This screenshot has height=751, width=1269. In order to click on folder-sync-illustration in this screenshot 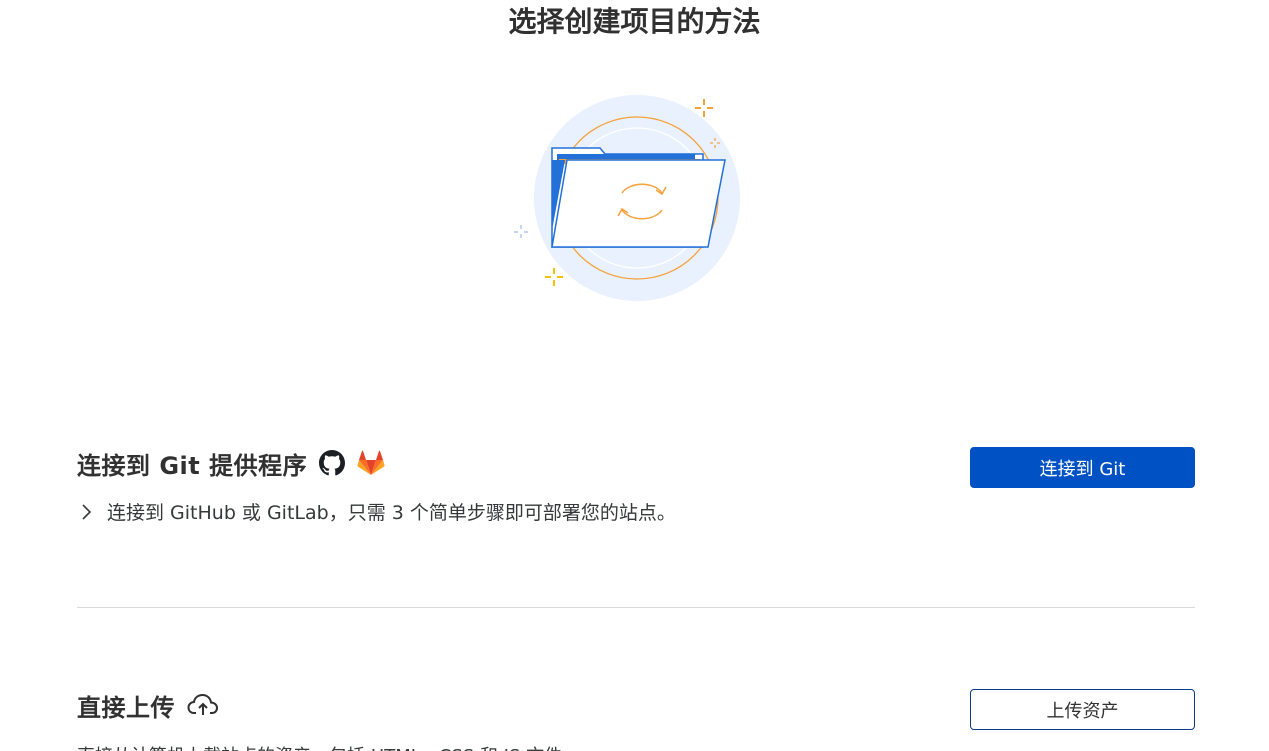, I will do `click(630, 200)`.